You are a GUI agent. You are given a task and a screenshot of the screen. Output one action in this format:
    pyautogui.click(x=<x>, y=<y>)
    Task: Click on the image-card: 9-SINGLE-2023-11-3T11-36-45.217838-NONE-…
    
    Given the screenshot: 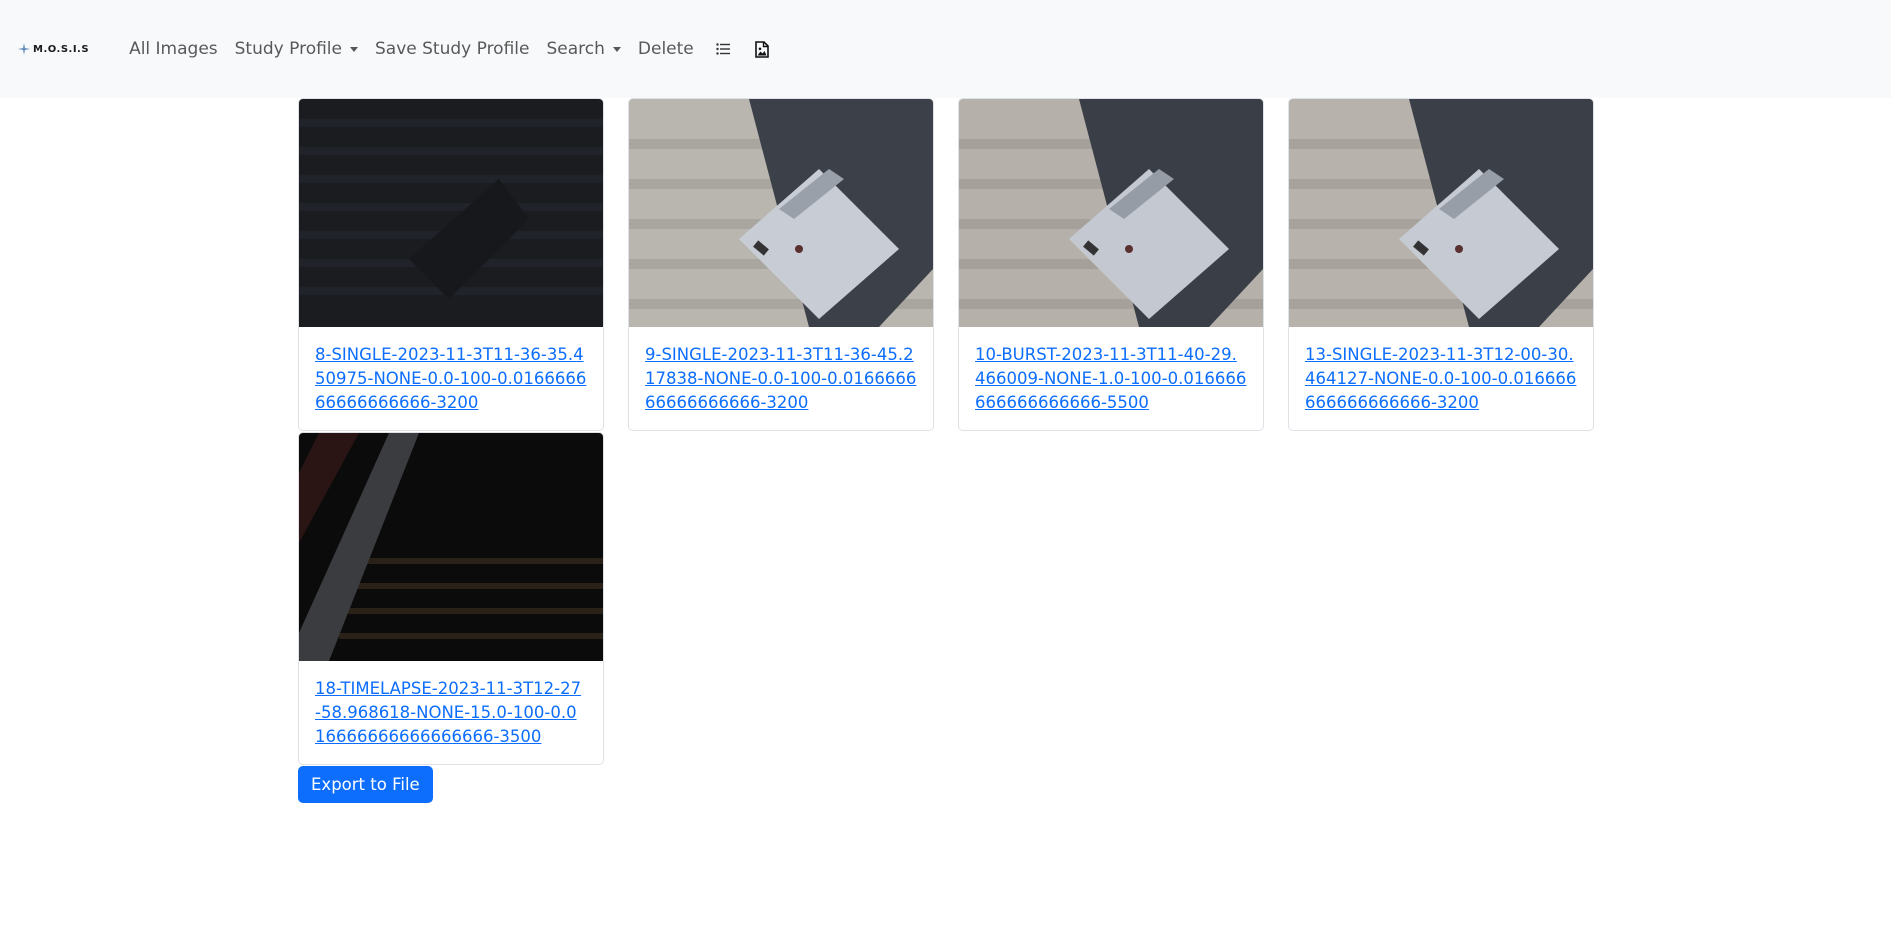 What is the action you would take?
    pyautogui.click(x=781, y=264)
    